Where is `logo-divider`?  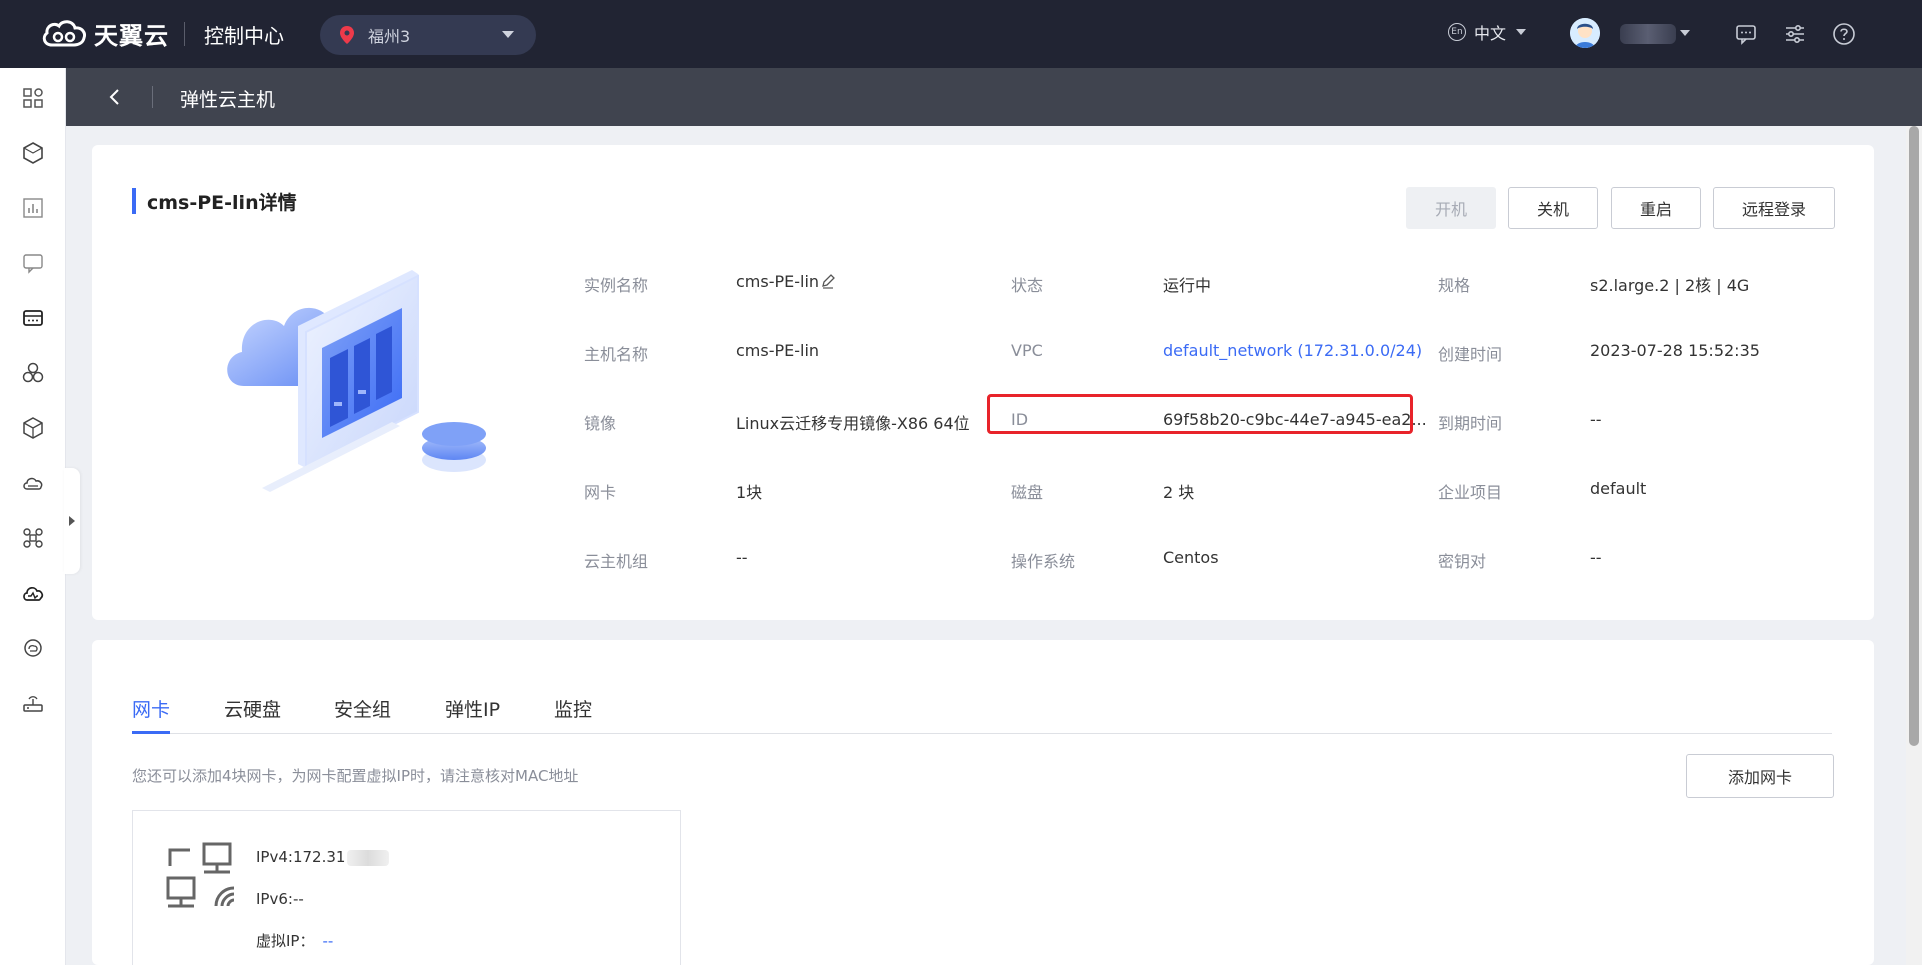
logo-divider is located at coordinates (184, 34).